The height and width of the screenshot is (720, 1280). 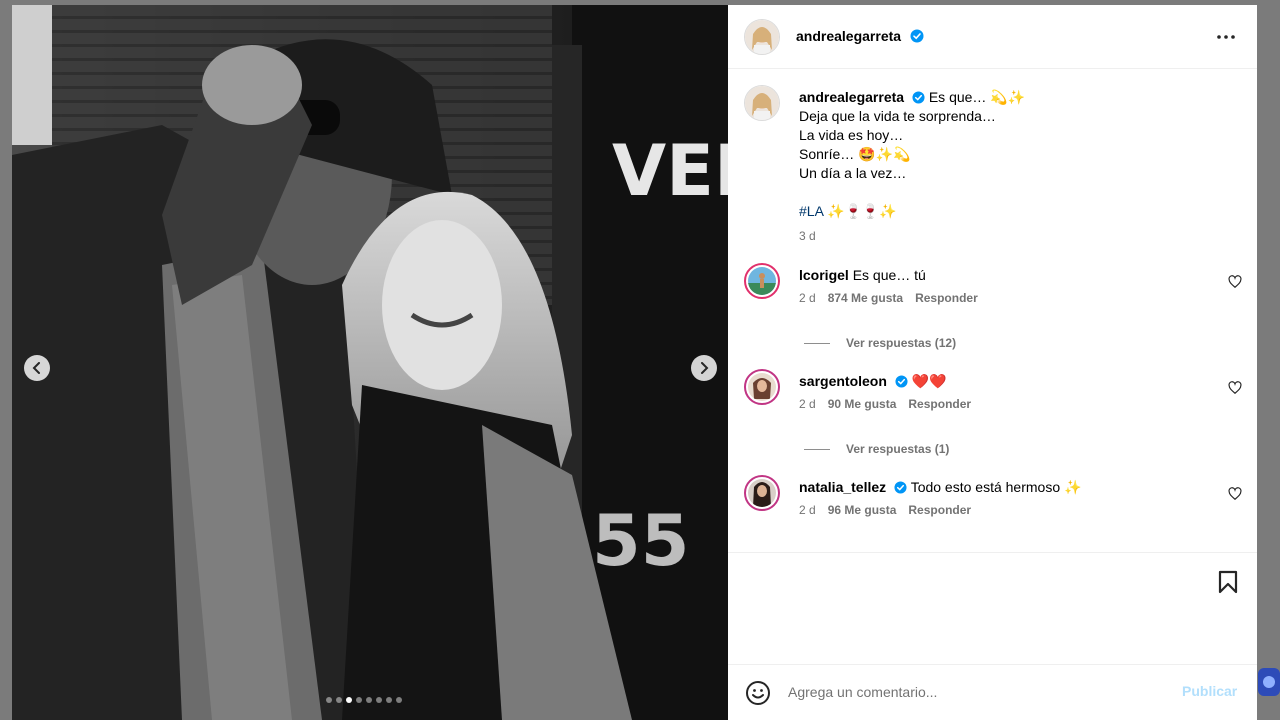 I want to click on save-post-button, so click(x=1228, y=584).